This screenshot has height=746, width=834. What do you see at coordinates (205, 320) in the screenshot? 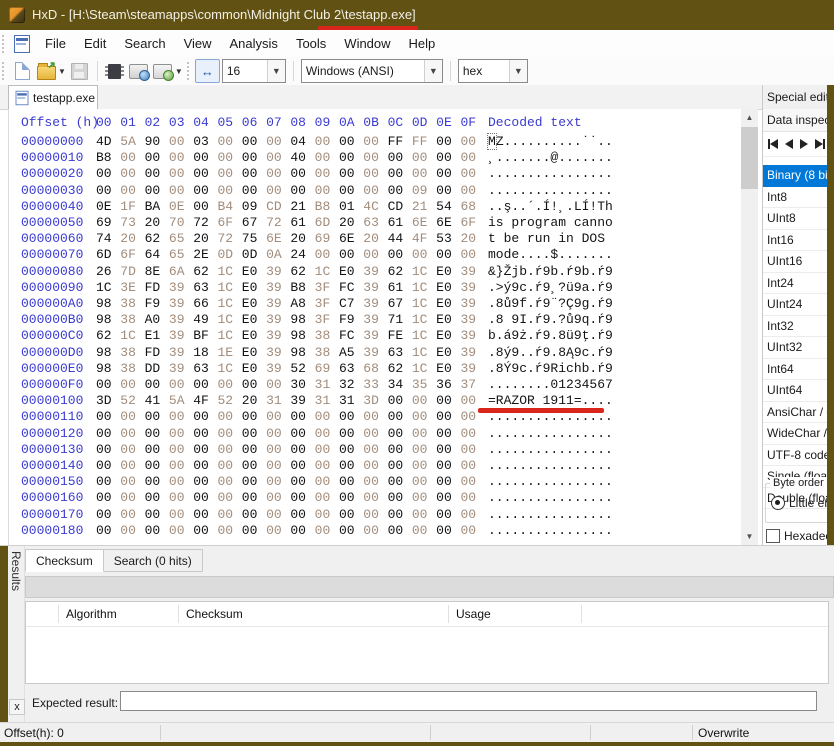
I see `hex-byte: 49` at bounding box center [205, 320].